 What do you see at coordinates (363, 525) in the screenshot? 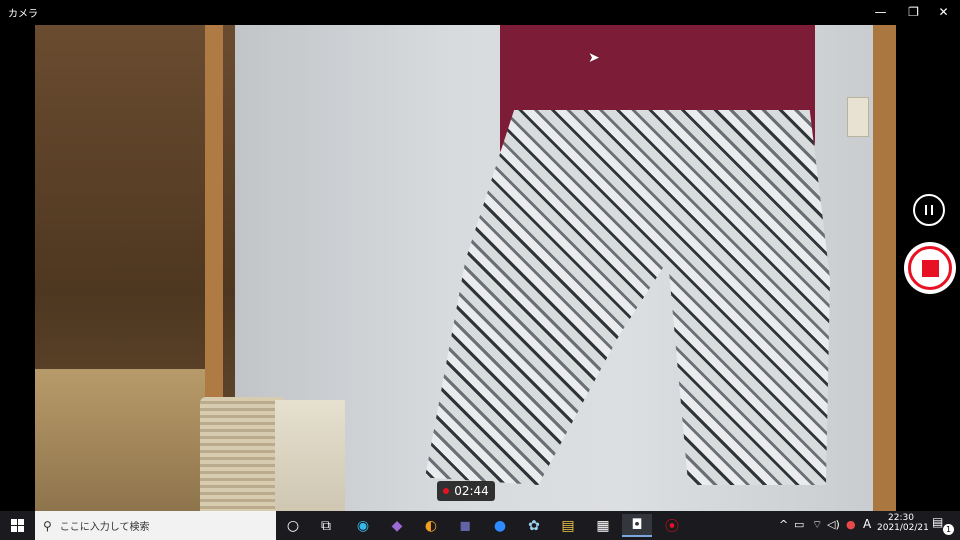
I see `edge-icon: ◉` at bounding box center [363, 525].